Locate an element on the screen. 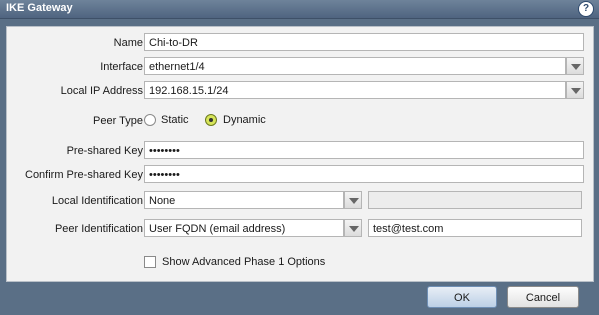 The height and width of the screenshot is (315, 599). psk-row: Pre-shared Key •••••••• is located at coordinates (300, 151).